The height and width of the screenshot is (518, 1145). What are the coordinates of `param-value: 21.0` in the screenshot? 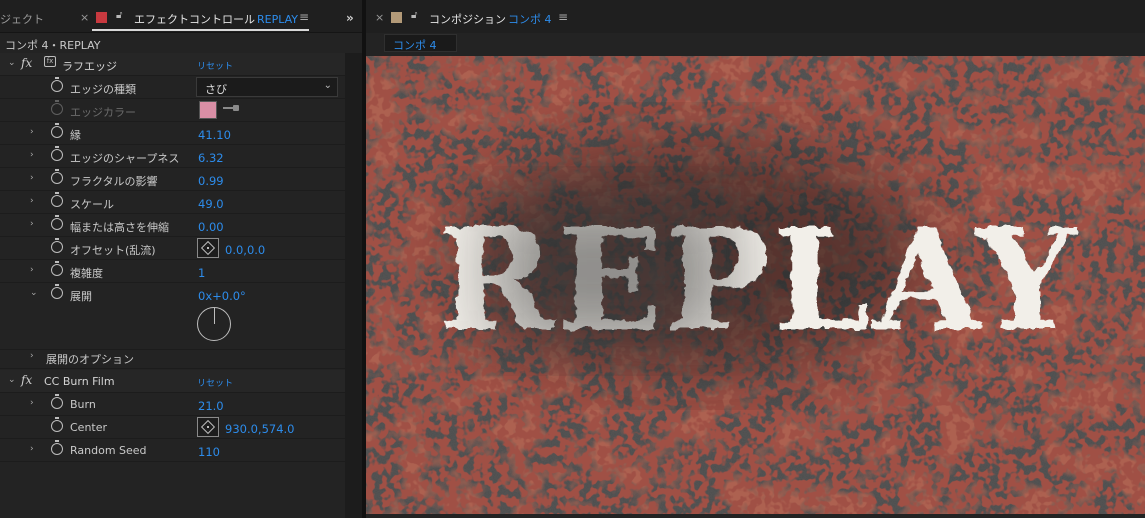 It's located at (211, 406).